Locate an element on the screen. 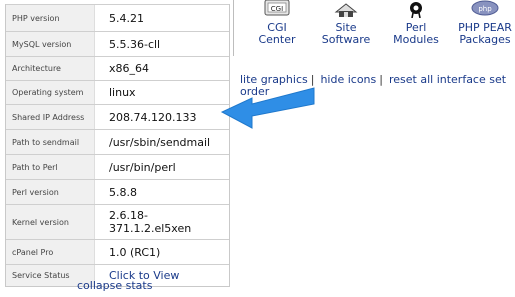 This screenshot has width=515, height=297. stat-row-shared-ip: Shared IP Address 208.74.120.133 is located at coordinates (117, 116).